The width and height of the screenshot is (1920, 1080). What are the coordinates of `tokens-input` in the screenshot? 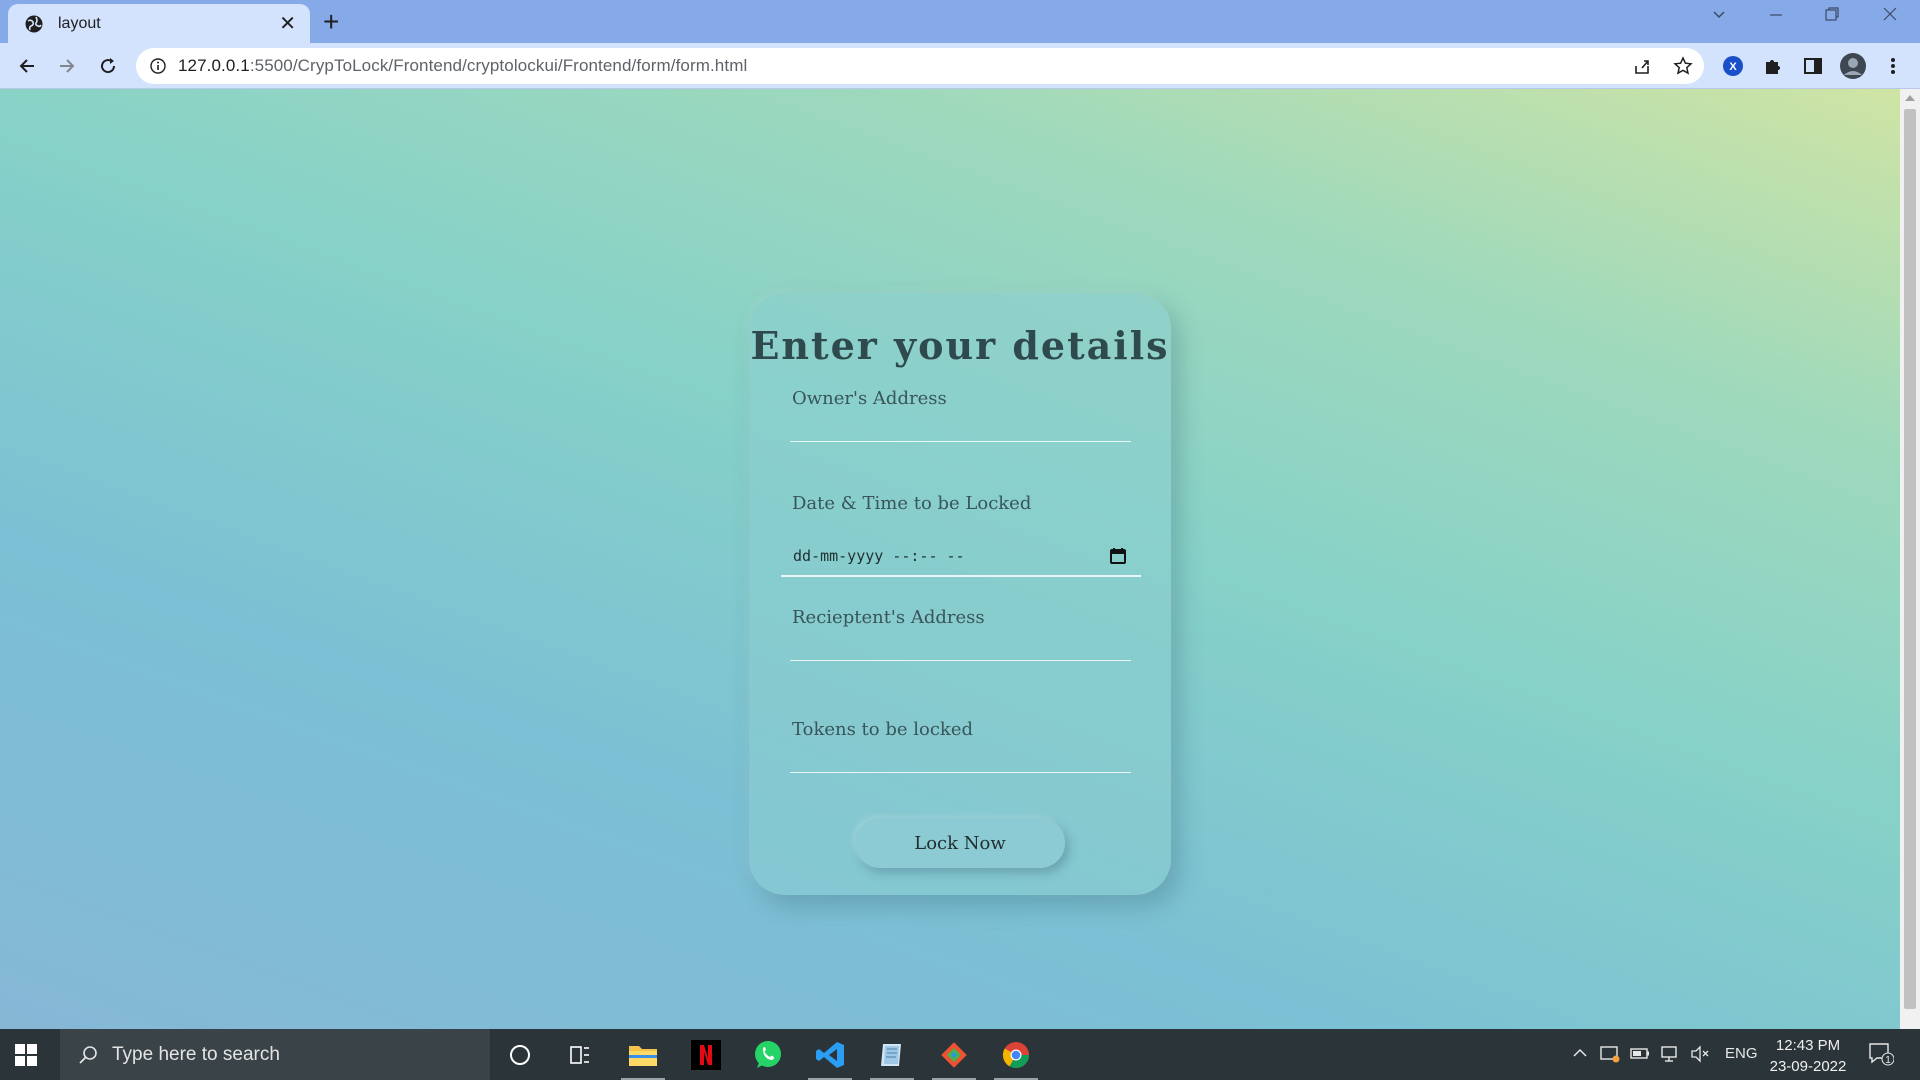 It's located at (960, 772).